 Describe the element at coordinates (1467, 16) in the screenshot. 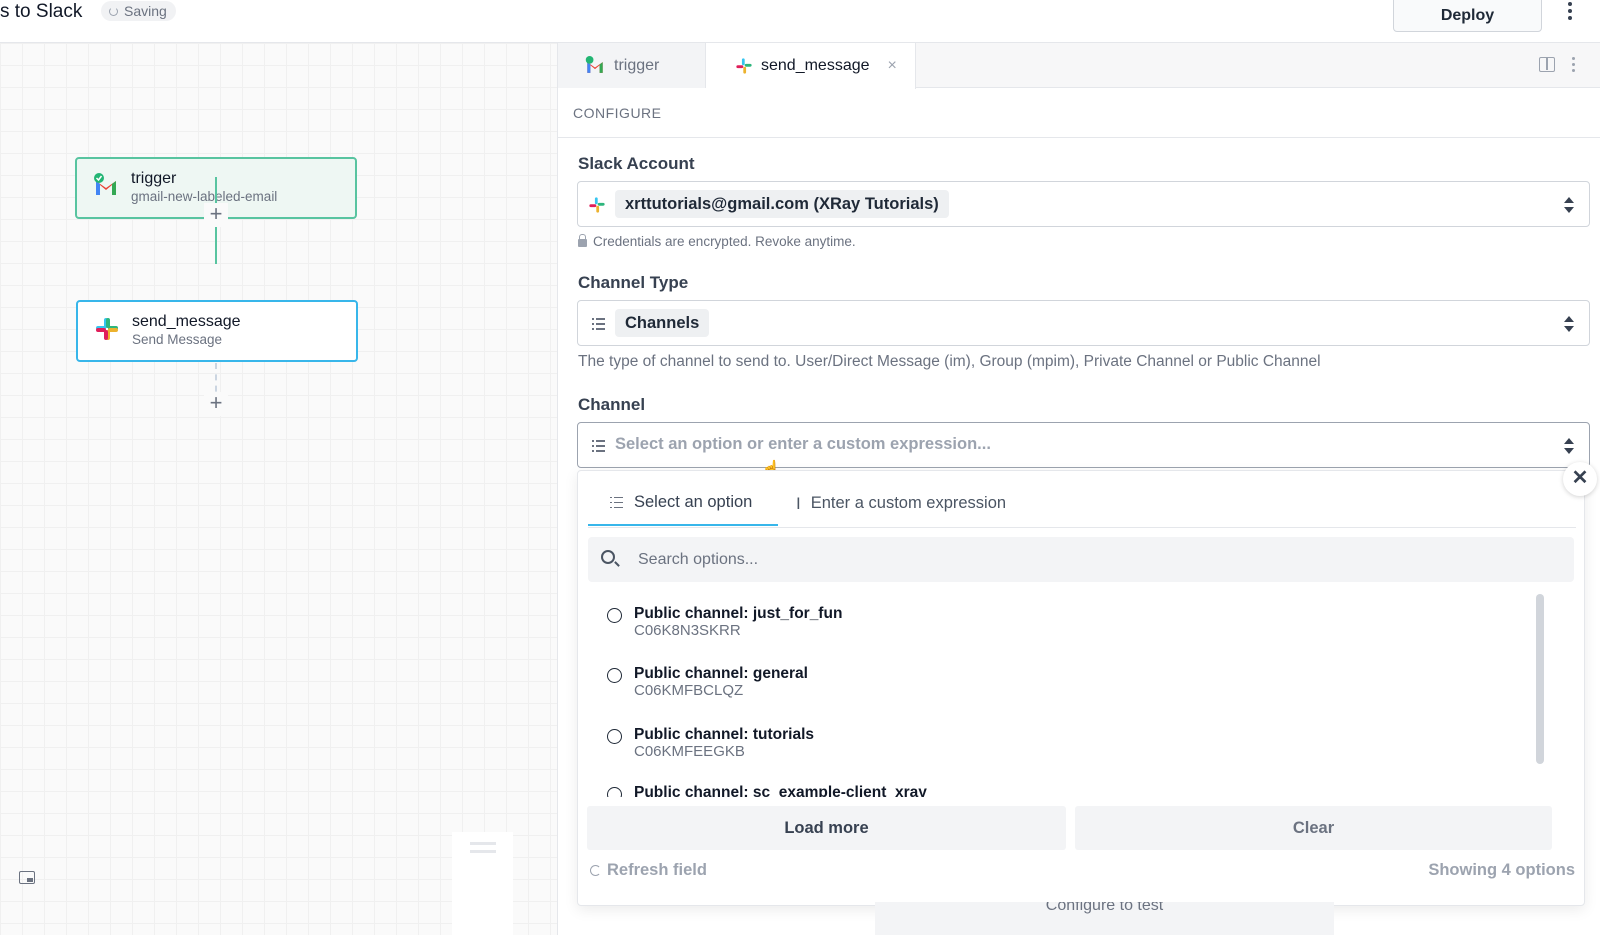

I see `deploy-button: Deploy` at that location.